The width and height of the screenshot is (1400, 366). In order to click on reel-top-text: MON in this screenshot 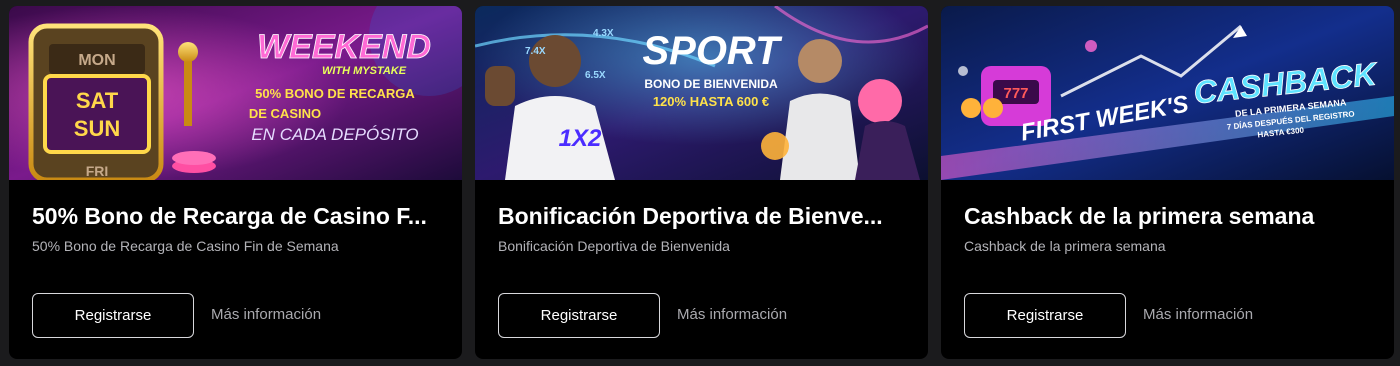, I will do `click(96, 60)`.